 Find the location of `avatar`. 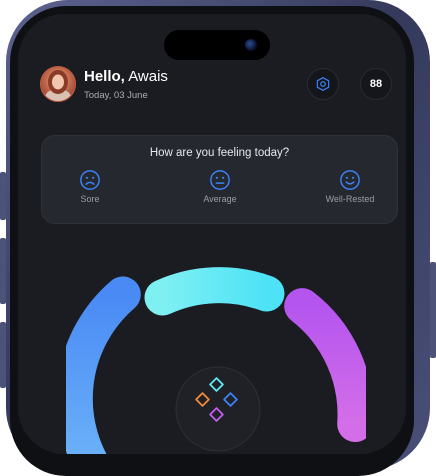

avatar is located at coordinates (58, 84).